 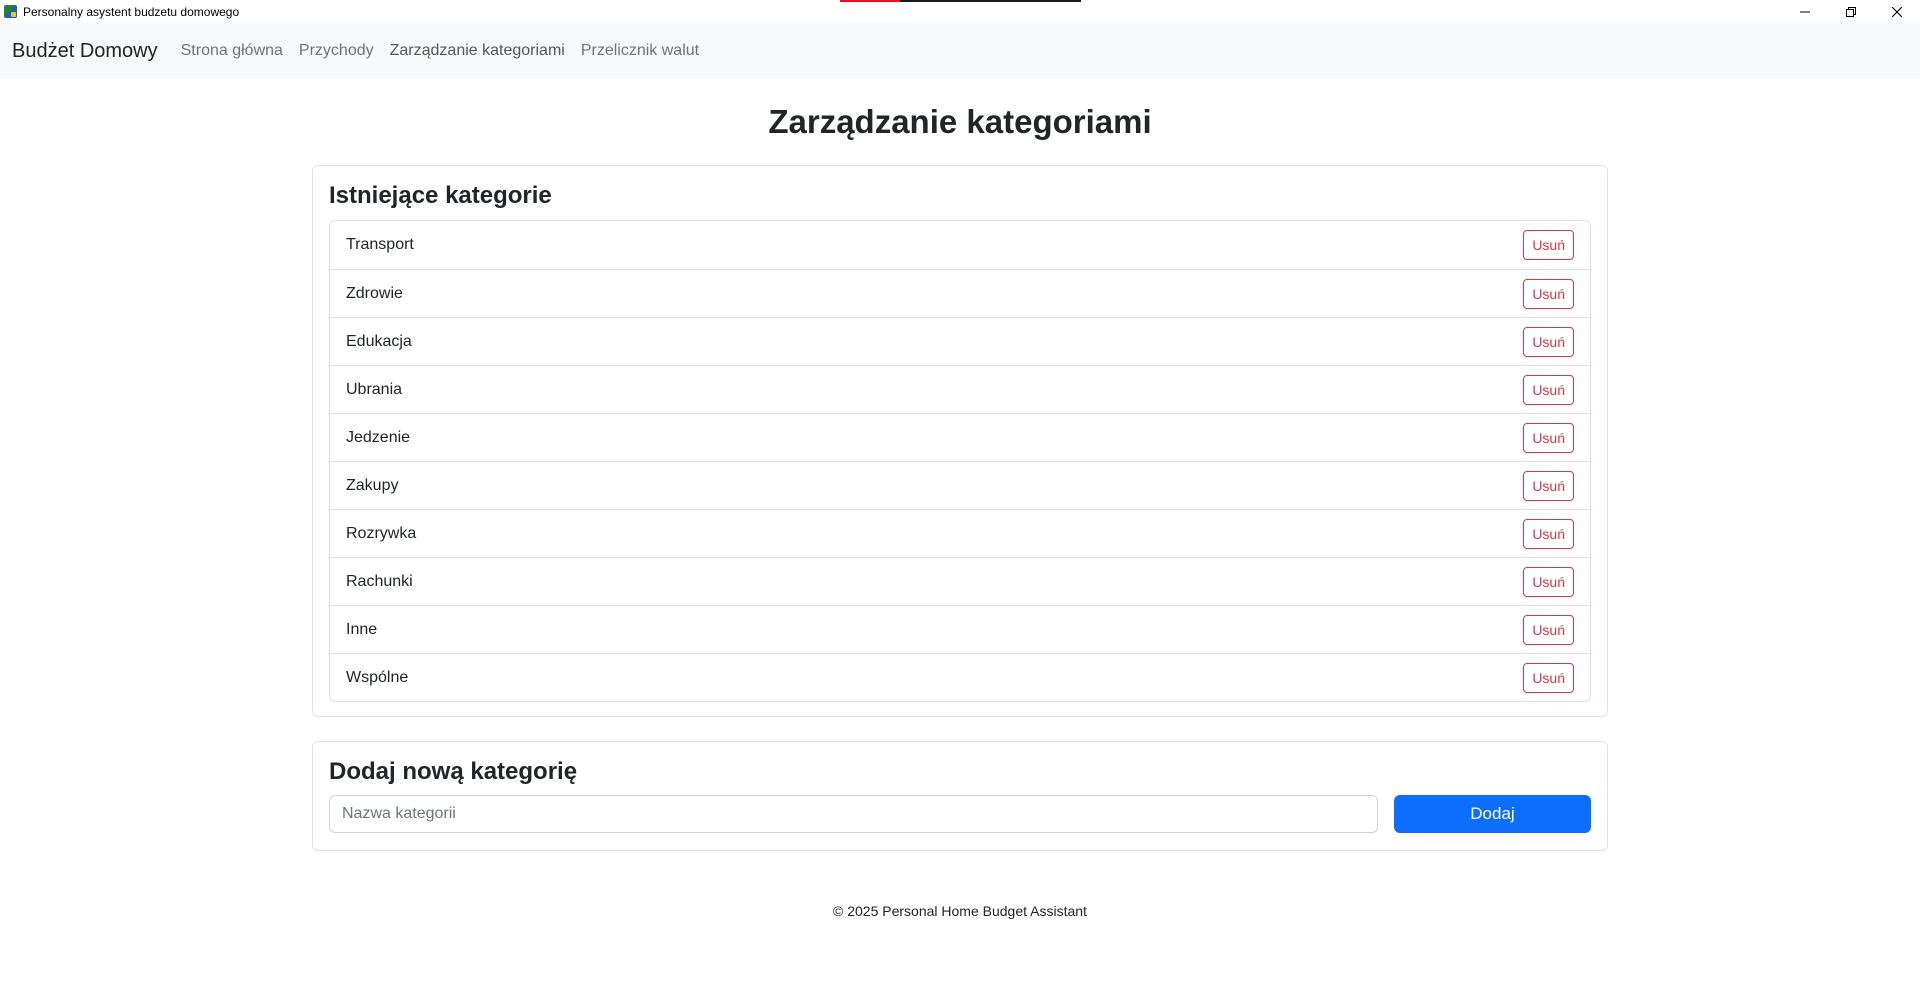 I want to click on category-name: Jedzenie, so click(x=378, y=437).